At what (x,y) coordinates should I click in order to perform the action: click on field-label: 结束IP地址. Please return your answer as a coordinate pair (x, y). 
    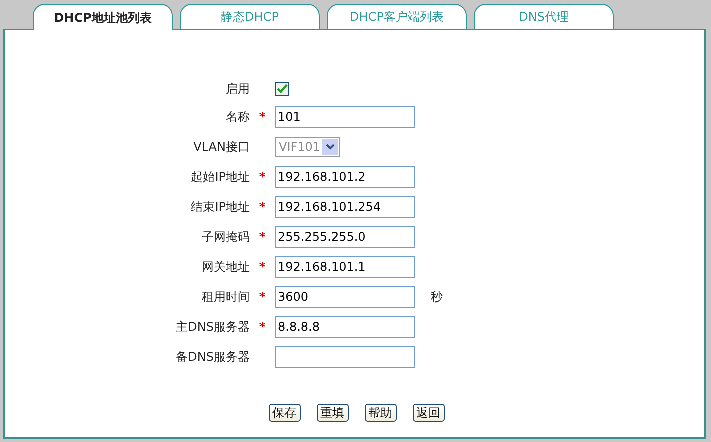
    Looking at the image, I should click on (220, 207).